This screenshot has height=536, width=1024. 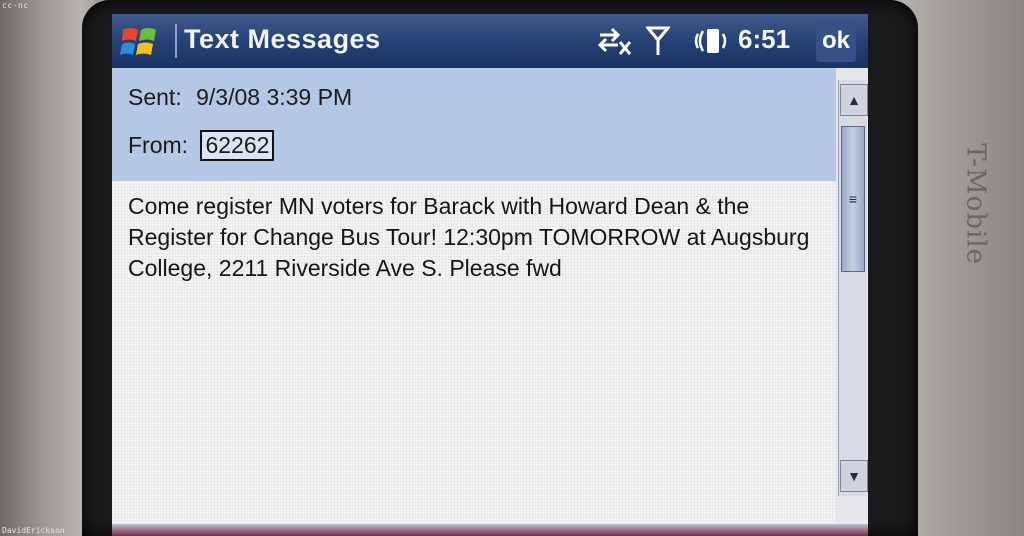 I want to click on windows-flag-icon, so click(x=140, y=42).